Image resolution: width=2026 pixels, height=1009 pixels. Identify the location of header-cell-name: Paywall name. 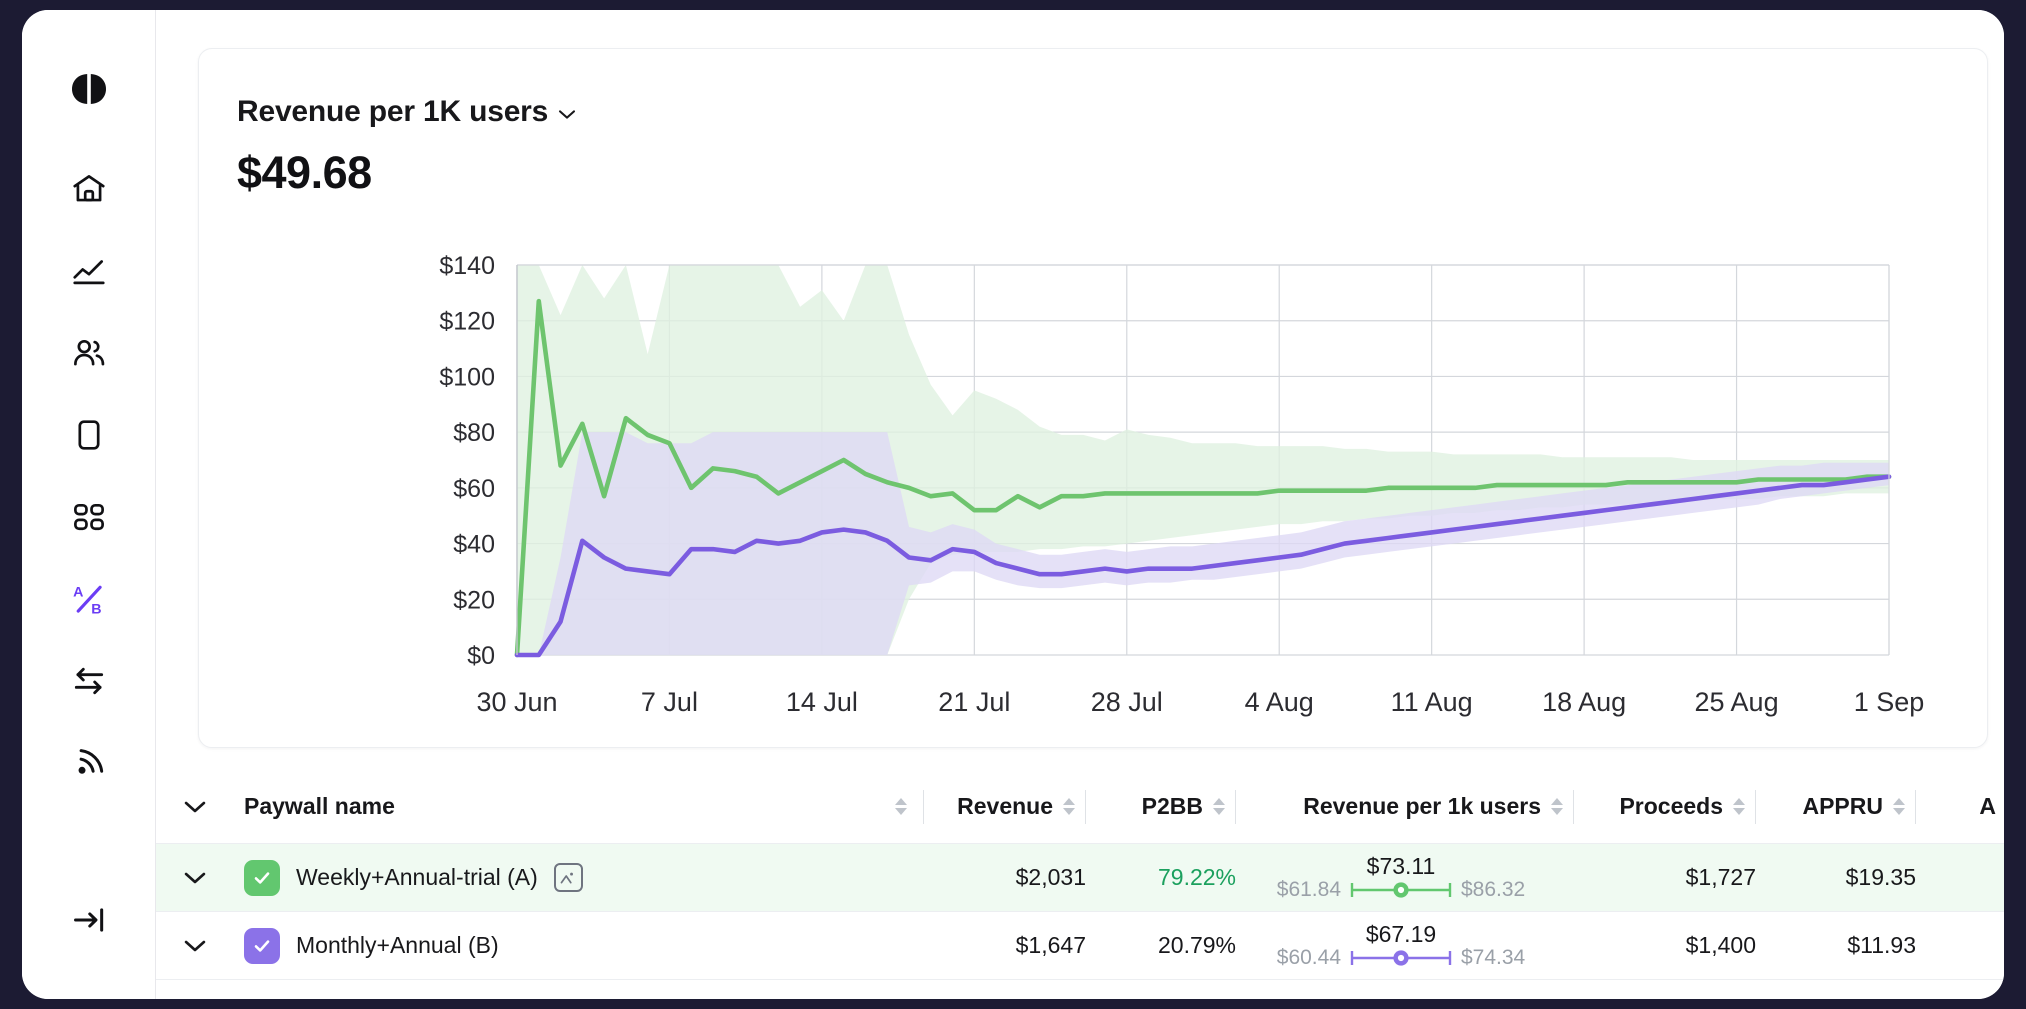
(579, 806).